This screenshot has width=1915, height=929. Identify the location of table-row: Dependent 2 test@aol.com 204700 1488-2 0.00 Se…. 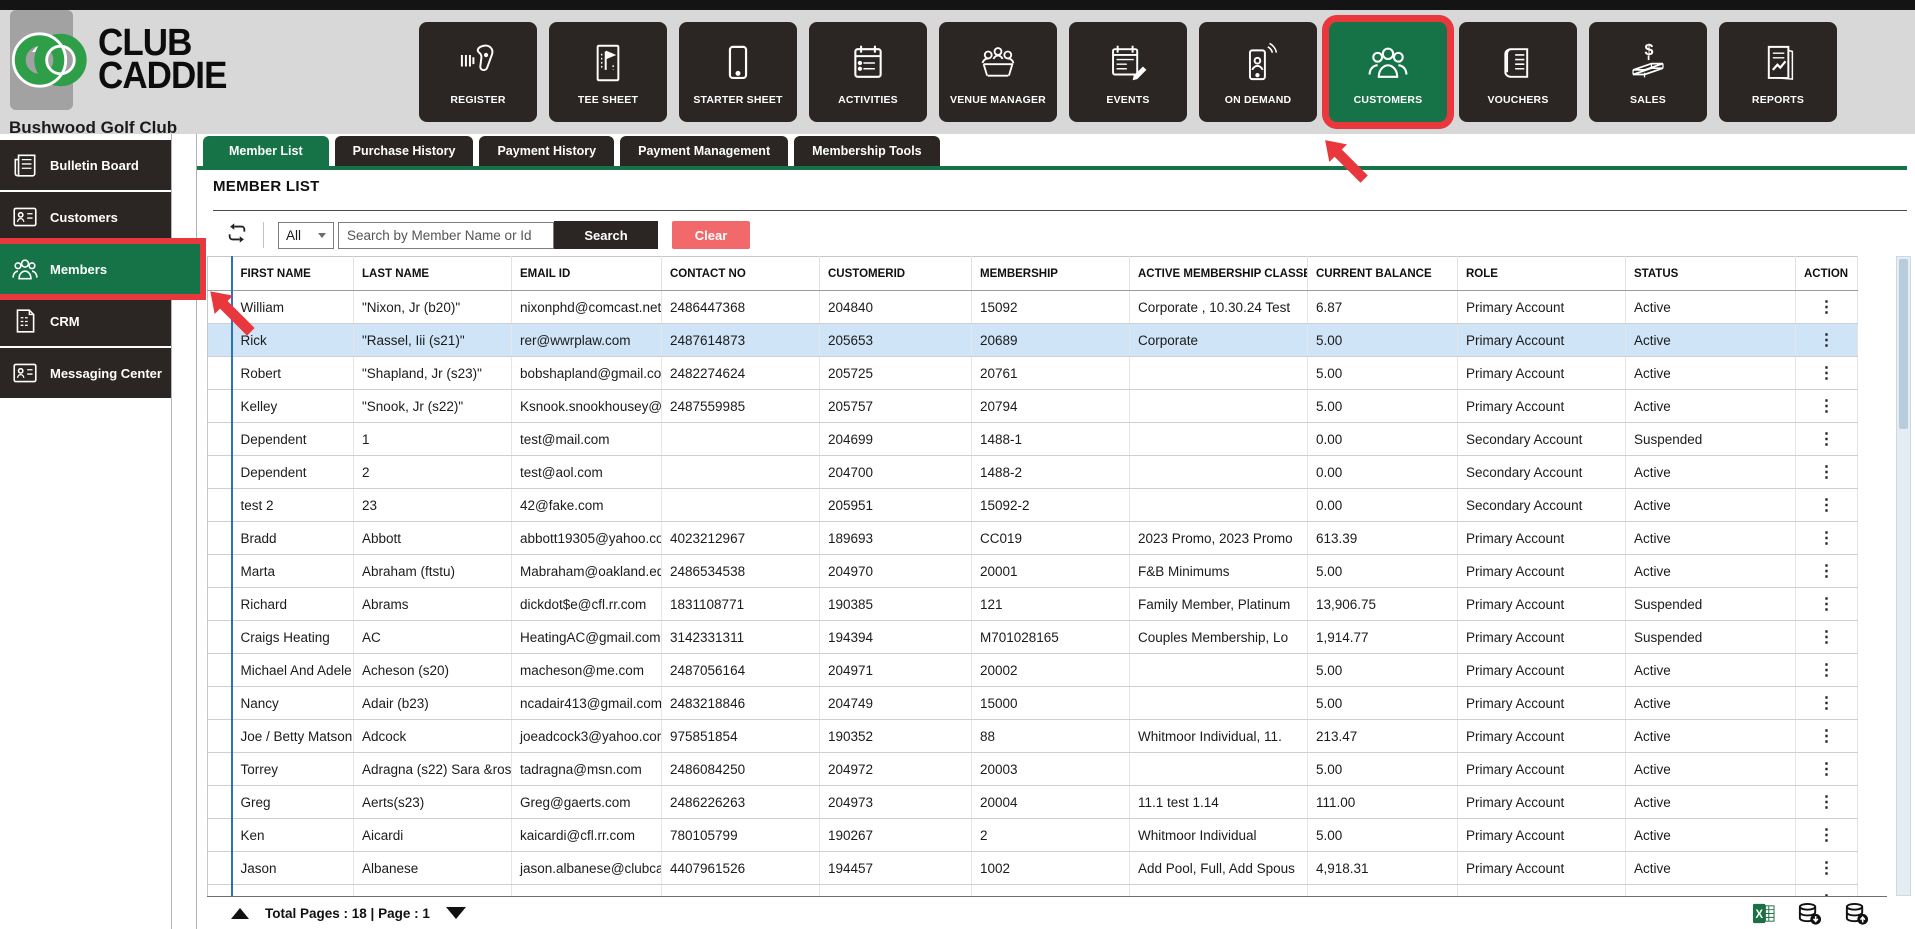
(1032, 472).